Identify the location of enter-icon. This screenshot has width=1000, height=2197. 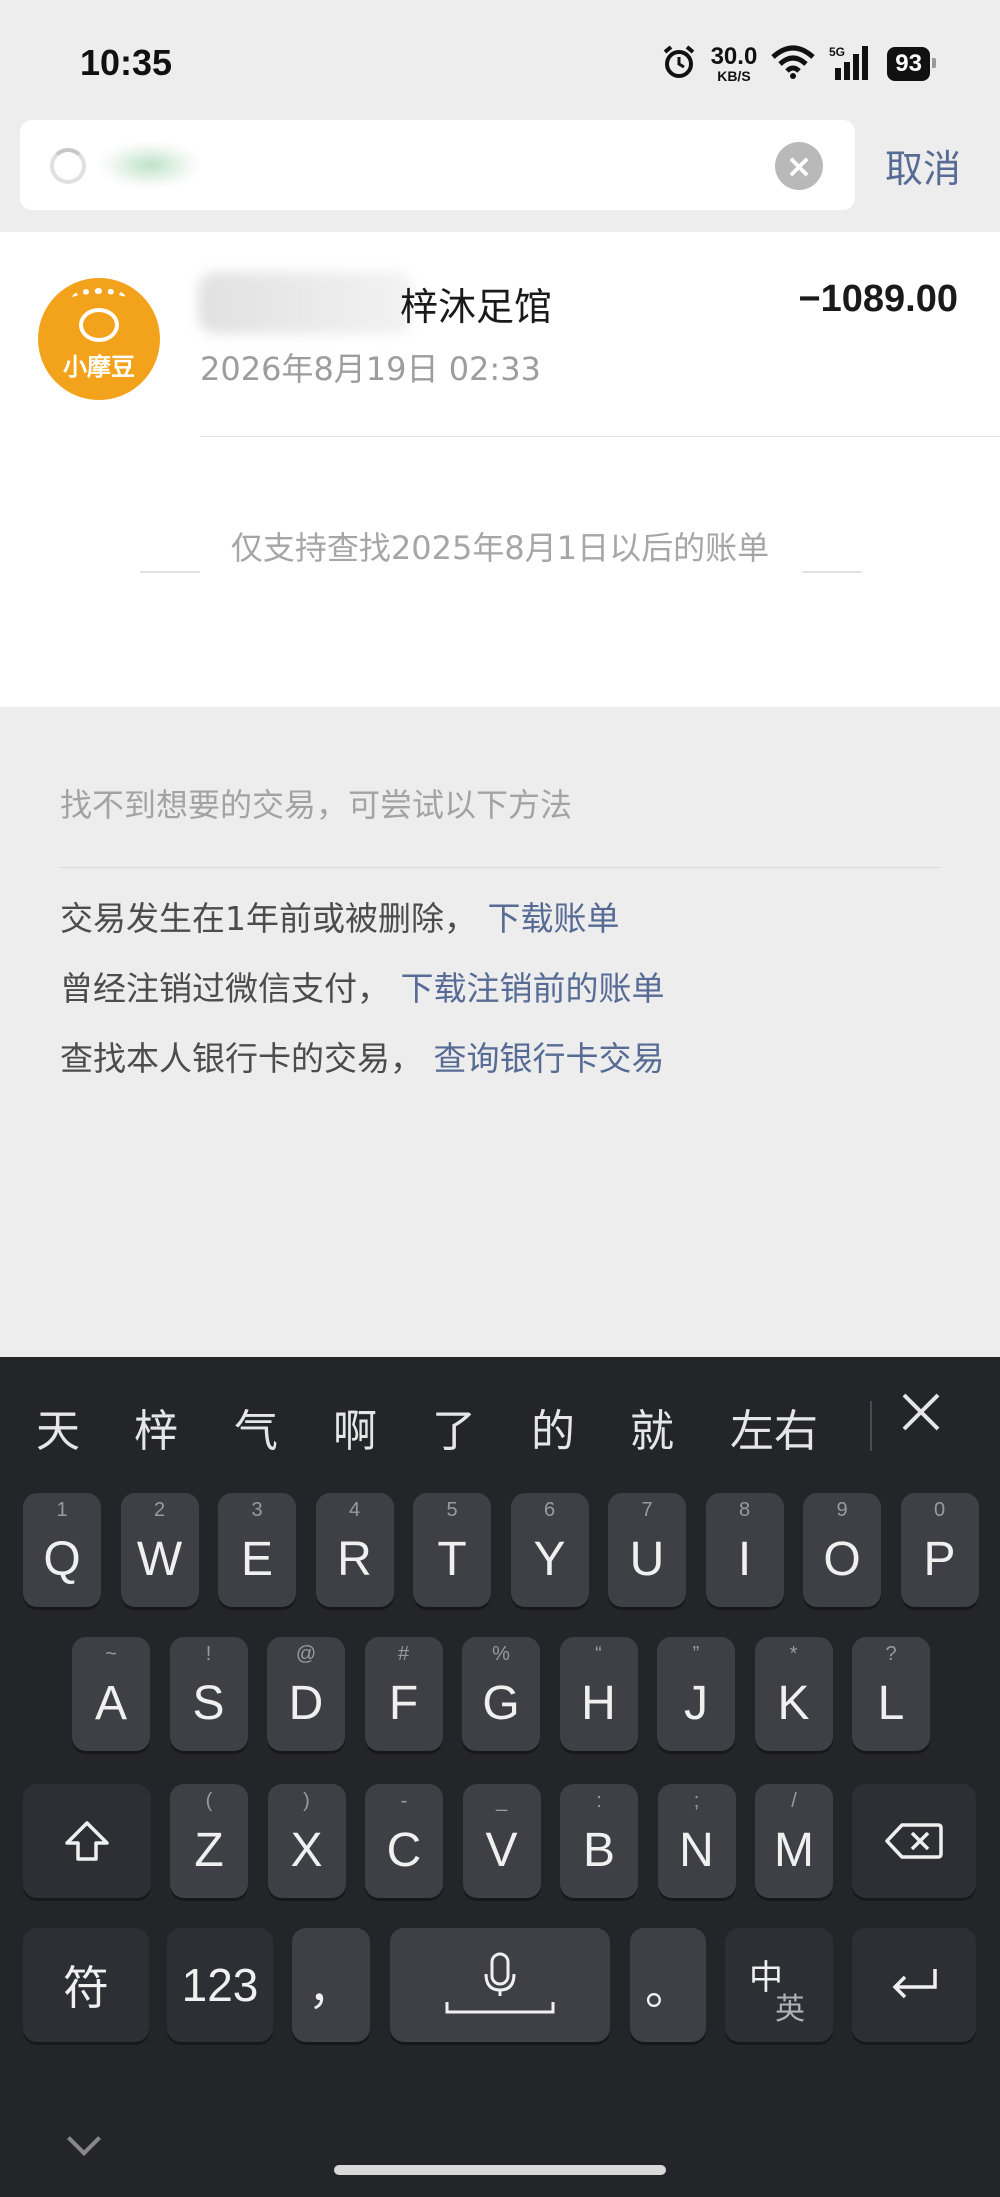
(914, 1984).